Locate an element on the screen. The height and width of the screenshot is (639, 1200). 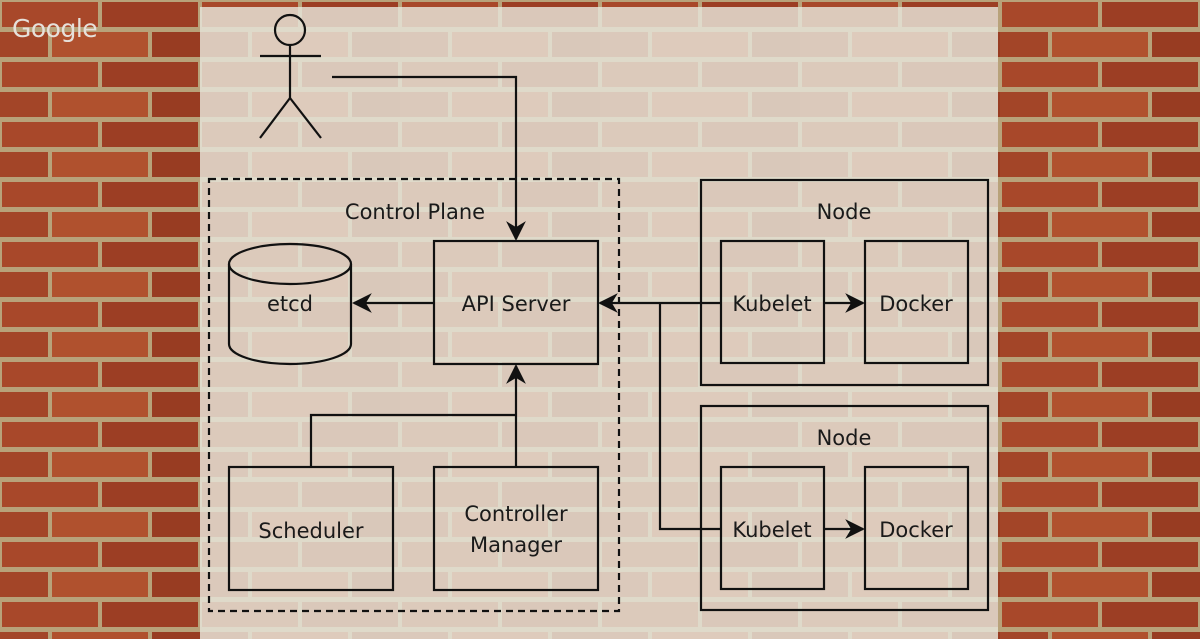
node-2-label: Node is located at coordinates (844, 438).